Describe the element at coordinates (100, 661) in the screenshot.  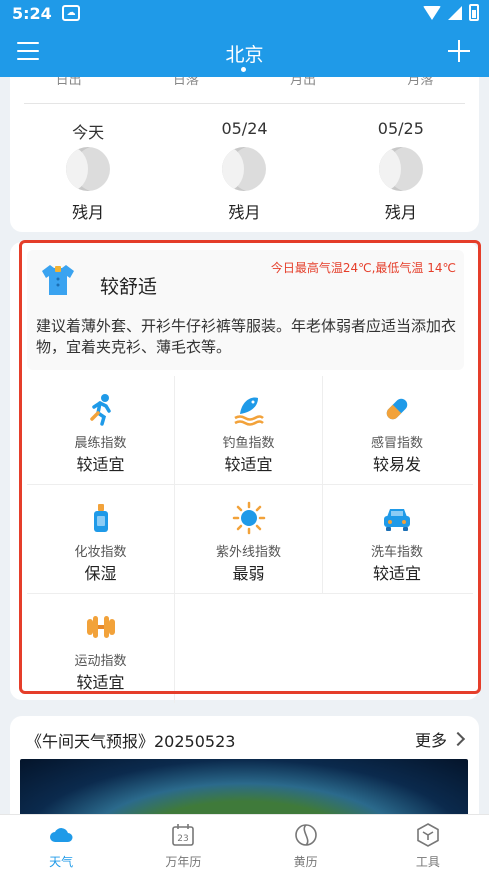
I see `index-name: 运动指数` at that location.